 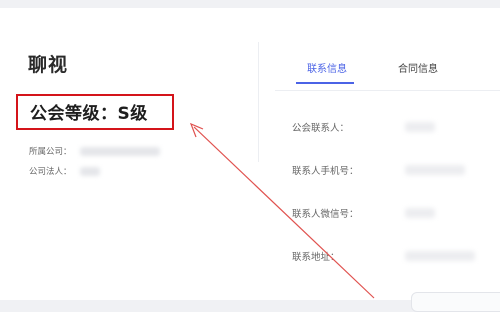 I want to click on legal-person-field: 公司法人：, so click(x=64, y=171).